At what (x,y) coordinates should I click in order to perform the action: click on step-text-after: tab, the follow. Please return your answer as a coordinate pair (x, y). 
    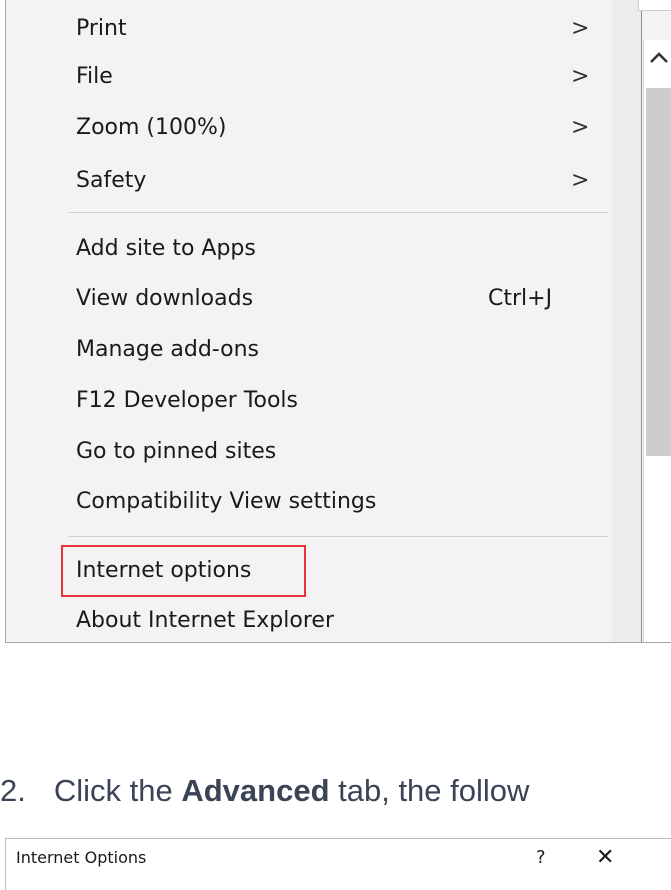
    Looking at the image, I should click on (429, 790).